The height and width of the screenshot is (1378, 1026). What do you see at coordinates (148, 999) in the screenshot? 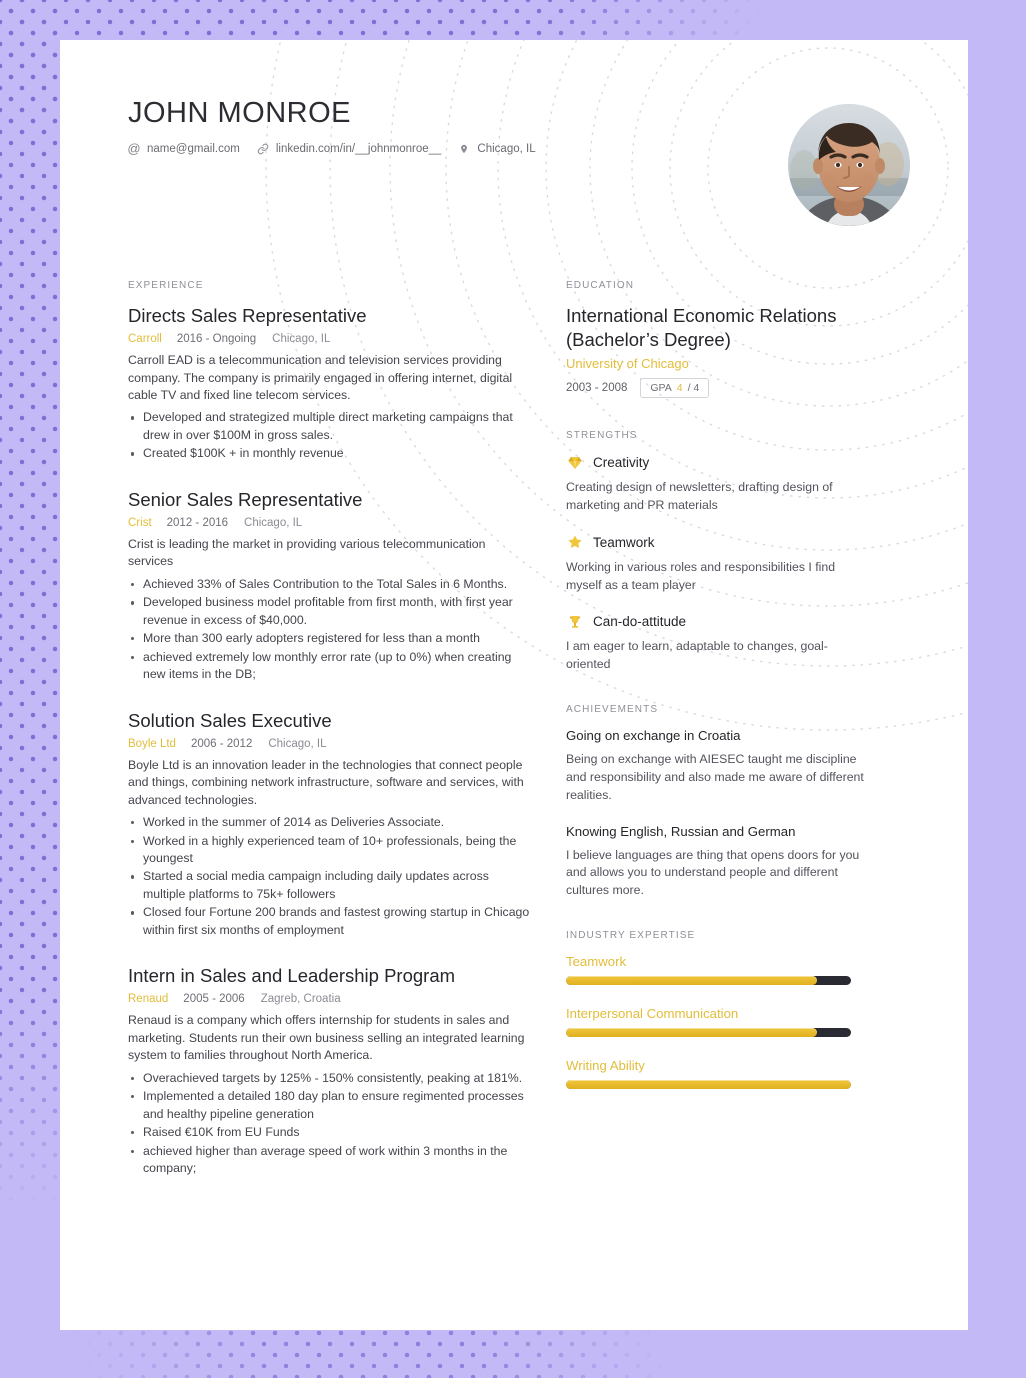
I see `job-company: Renaud` at bounding box center [148, 999].